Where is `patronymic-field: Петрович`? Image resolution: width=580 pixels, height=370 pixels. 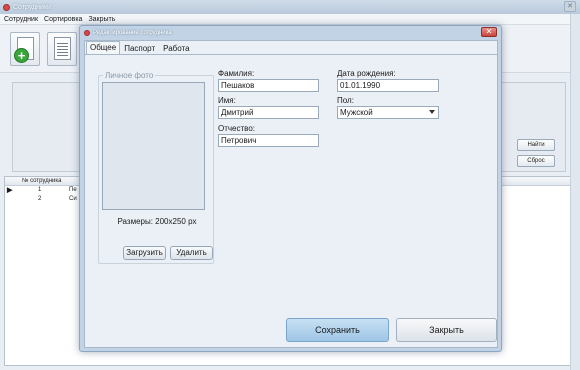
patronymic-field: Петрович is located at coordinates (268, 140).